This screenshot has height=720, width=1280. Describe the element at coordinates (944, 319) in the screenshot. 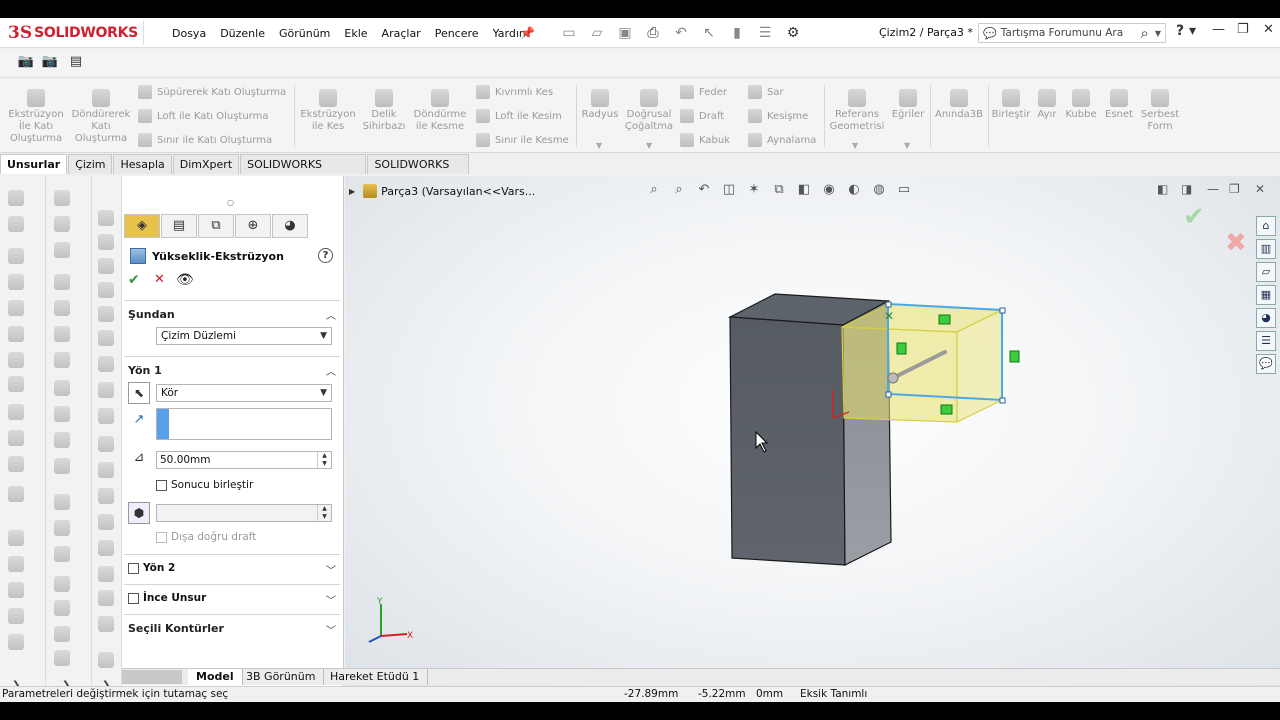

I see `horizontal-relation-icon` at that location.